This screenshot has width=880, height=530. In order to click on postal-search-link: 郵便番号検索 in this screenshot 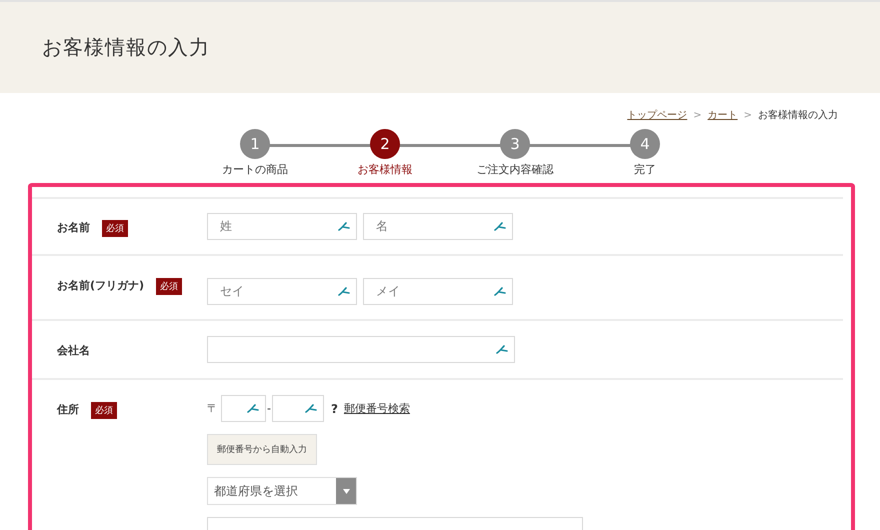, I will do `click(377, 408)`.